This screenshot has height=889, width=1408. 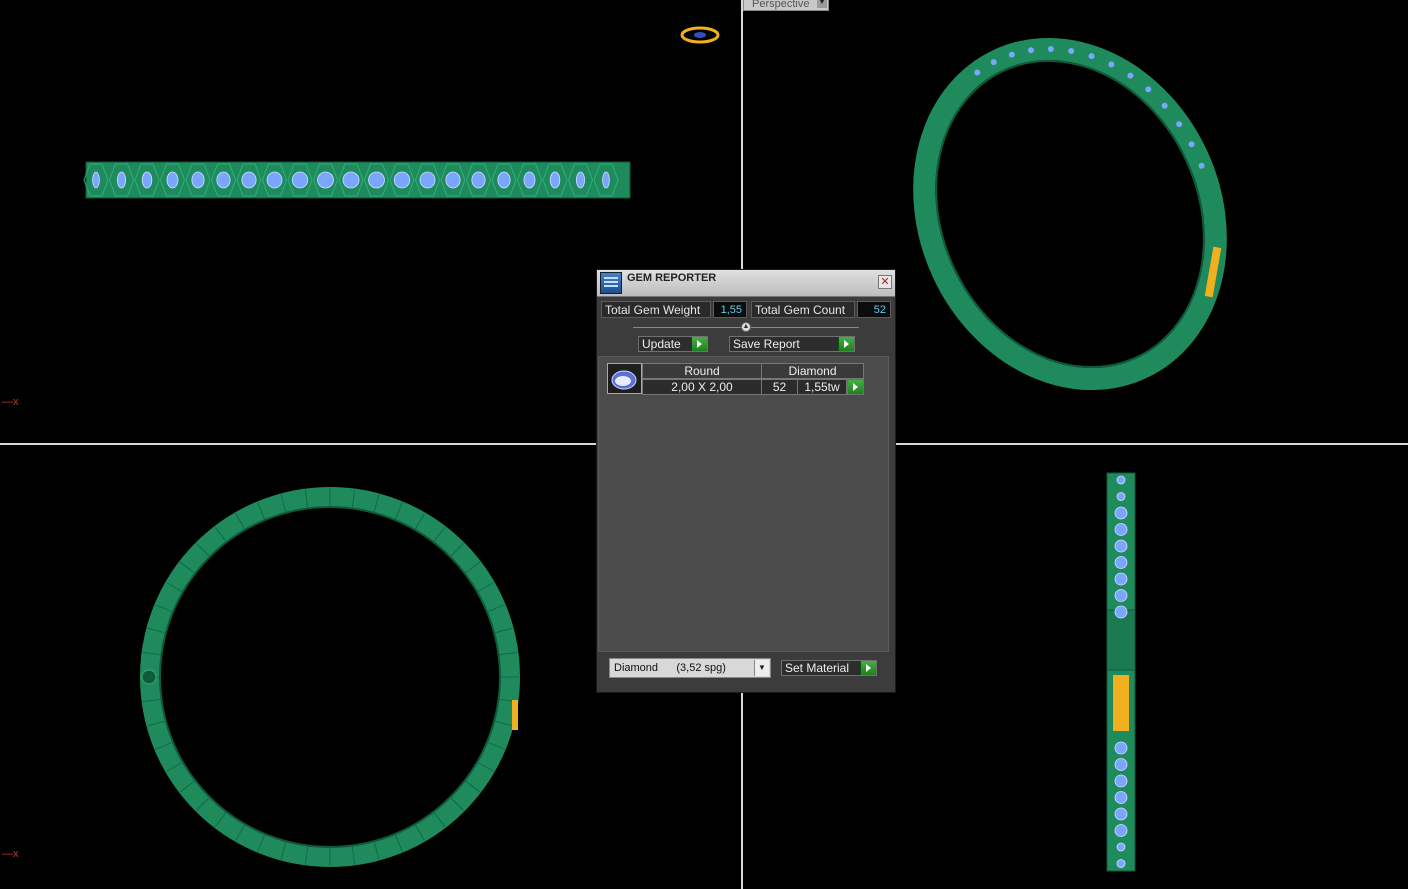 I want to click on mini-ring-gem, so click(x=700, y=35).